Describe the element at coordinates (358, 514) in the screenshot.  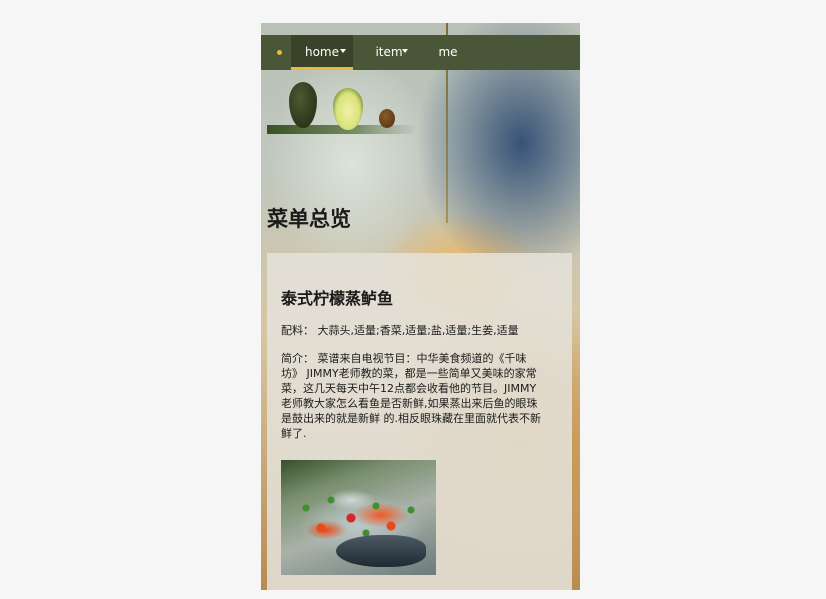
I see `dish-garnish` at that location.